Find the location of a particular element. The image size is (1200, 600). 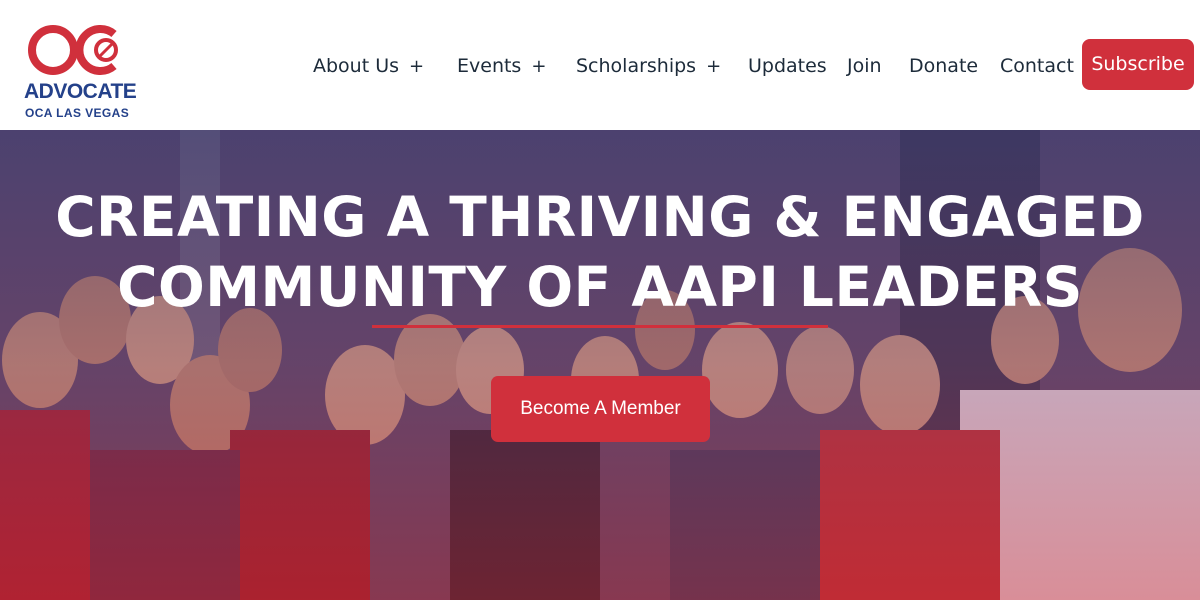

nav-item-label: Events is located at coordinates (489, 66).